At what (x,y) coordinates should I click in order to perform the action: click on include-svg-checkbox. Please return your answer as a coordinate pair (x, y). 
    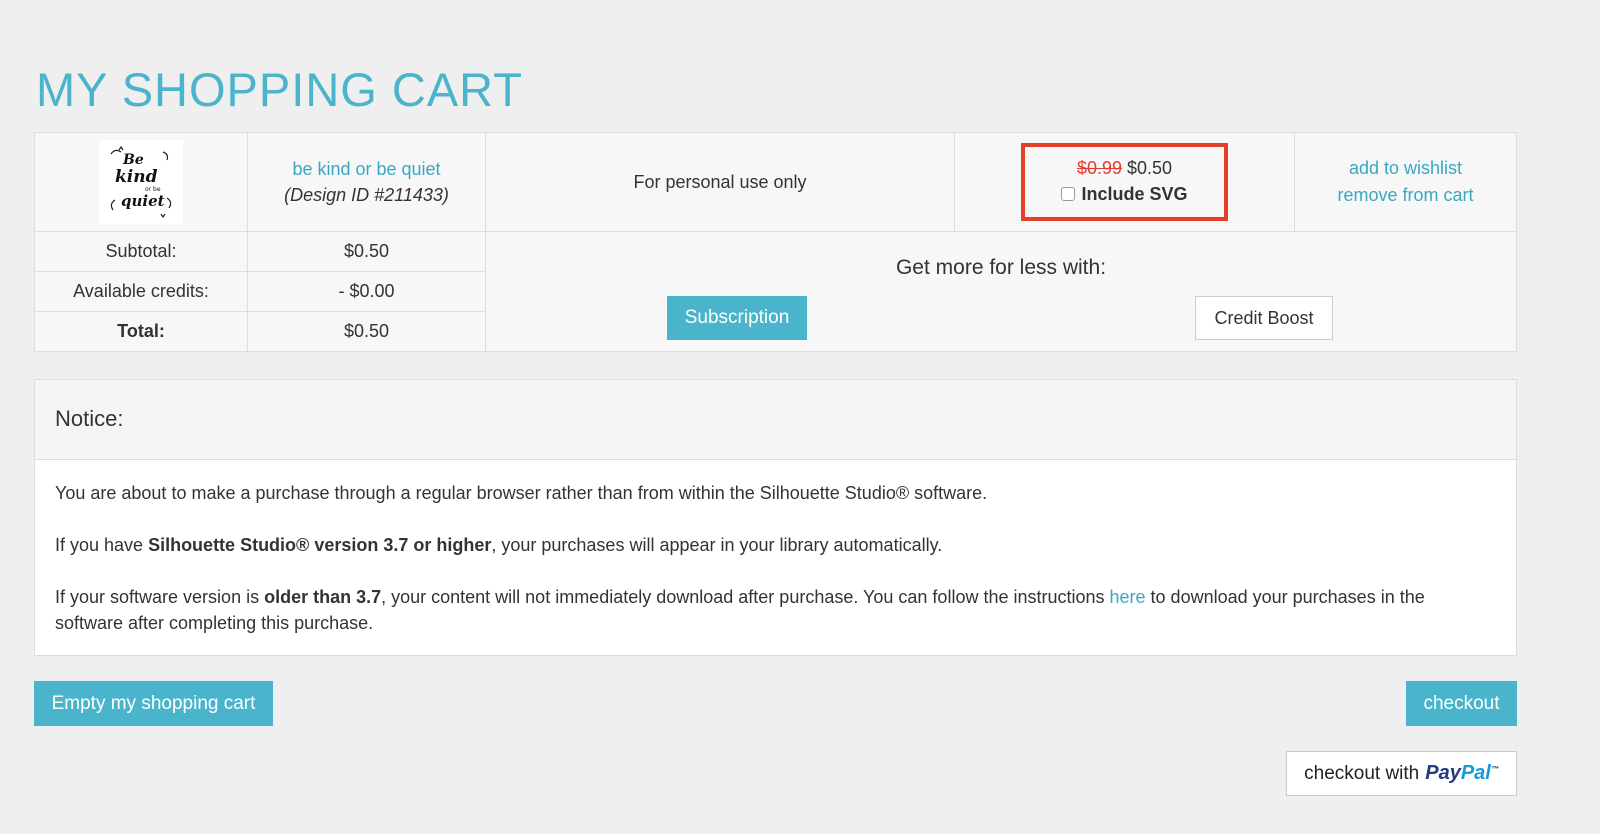
    Looking at the image, I should click on (1068, 194).